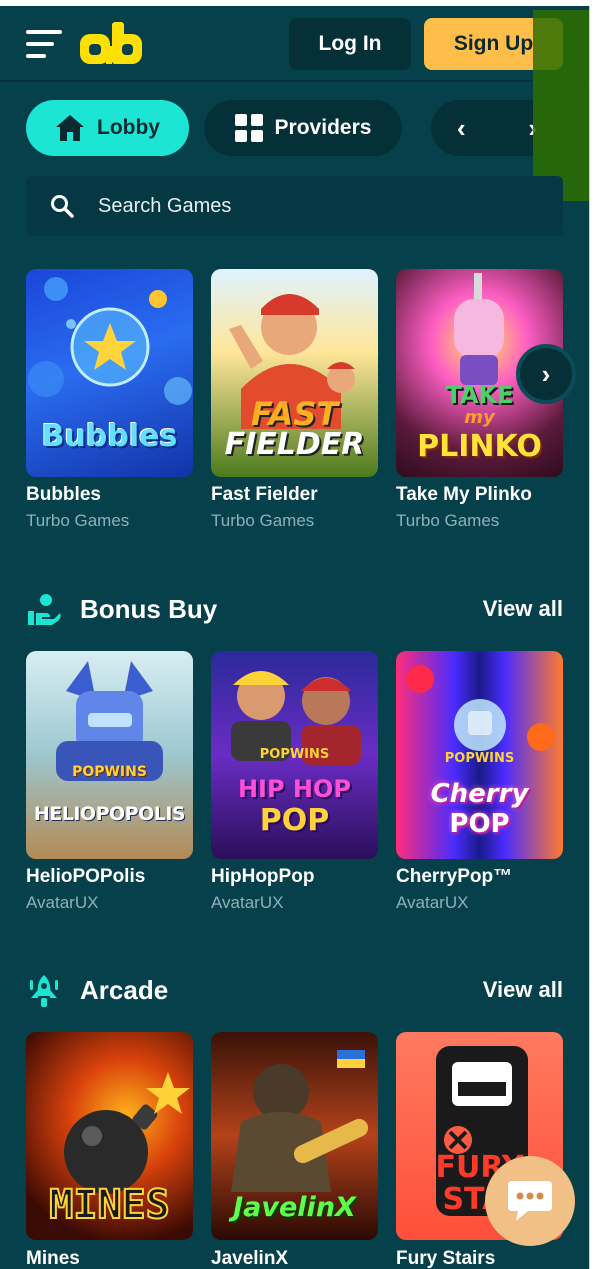 Image resolution: width=598 pixels, height=1269 pixels. I want to click on plinko-cover-title-3: PLINKO, so click(479, 446).